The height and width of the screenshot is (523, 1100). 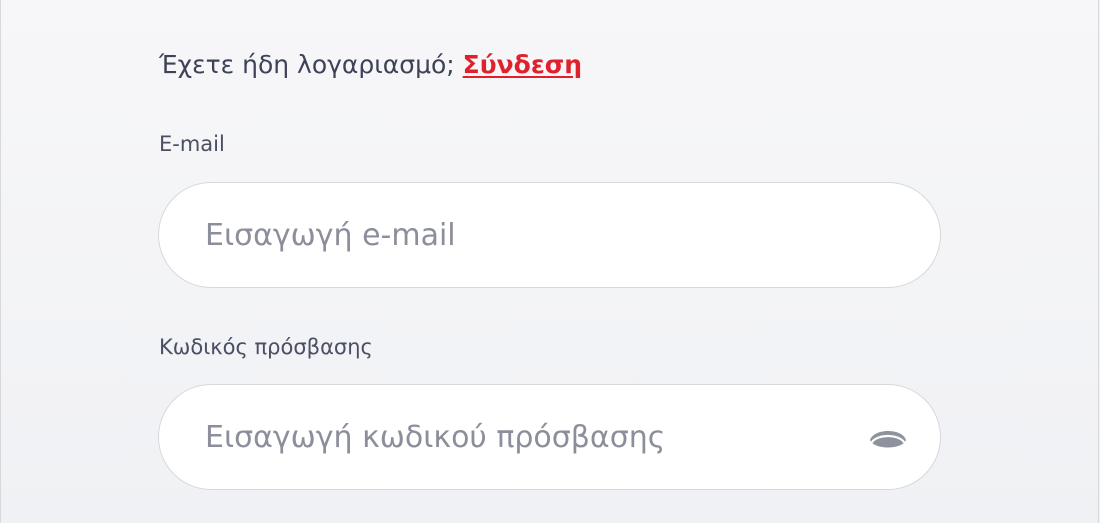 What do you see at coordinates (266, 347) in the screenshot?
I see `password-label: Κωδικός πρόσβασης` at bounding box center [266, 347].